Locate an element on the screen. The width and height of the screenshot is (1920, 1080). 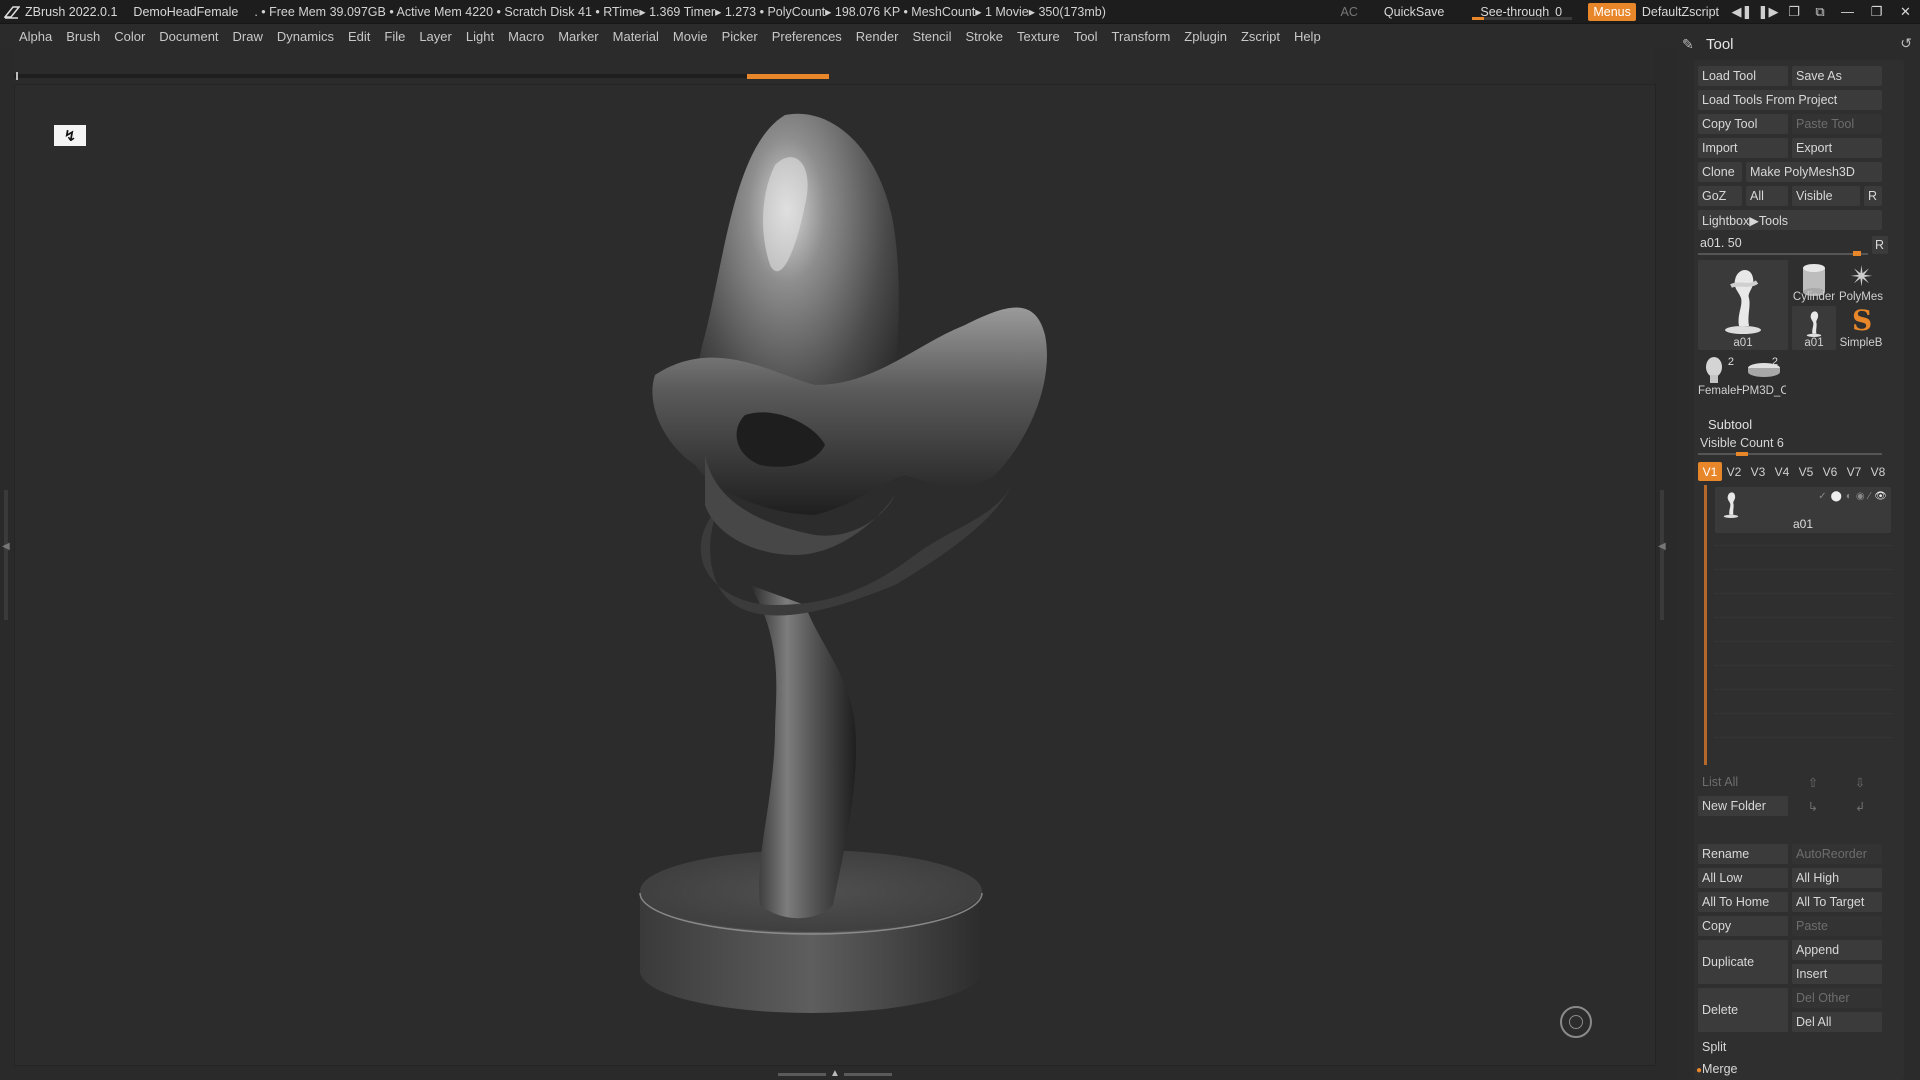
menu-marker: Marker is located at coordinates (578, 36).